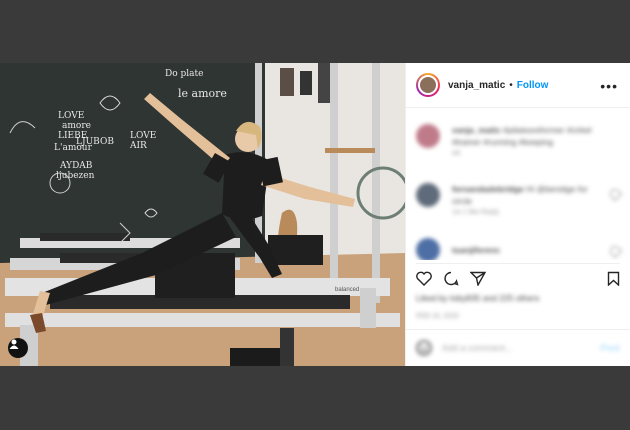 The width and height of the screenshot is (630, 430). I want to click on post-actions, so click(518, 276).